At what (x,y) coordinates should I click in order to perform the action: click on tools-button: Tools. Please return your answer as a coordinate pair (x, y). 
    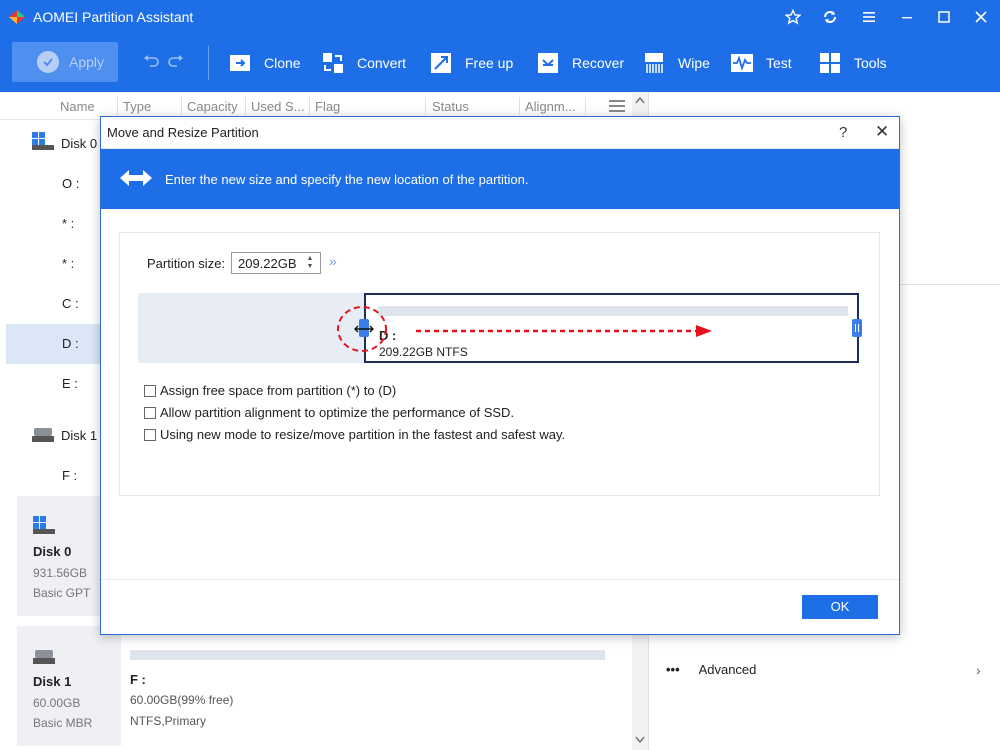
    Looking at the image, I should click on (852, 63).